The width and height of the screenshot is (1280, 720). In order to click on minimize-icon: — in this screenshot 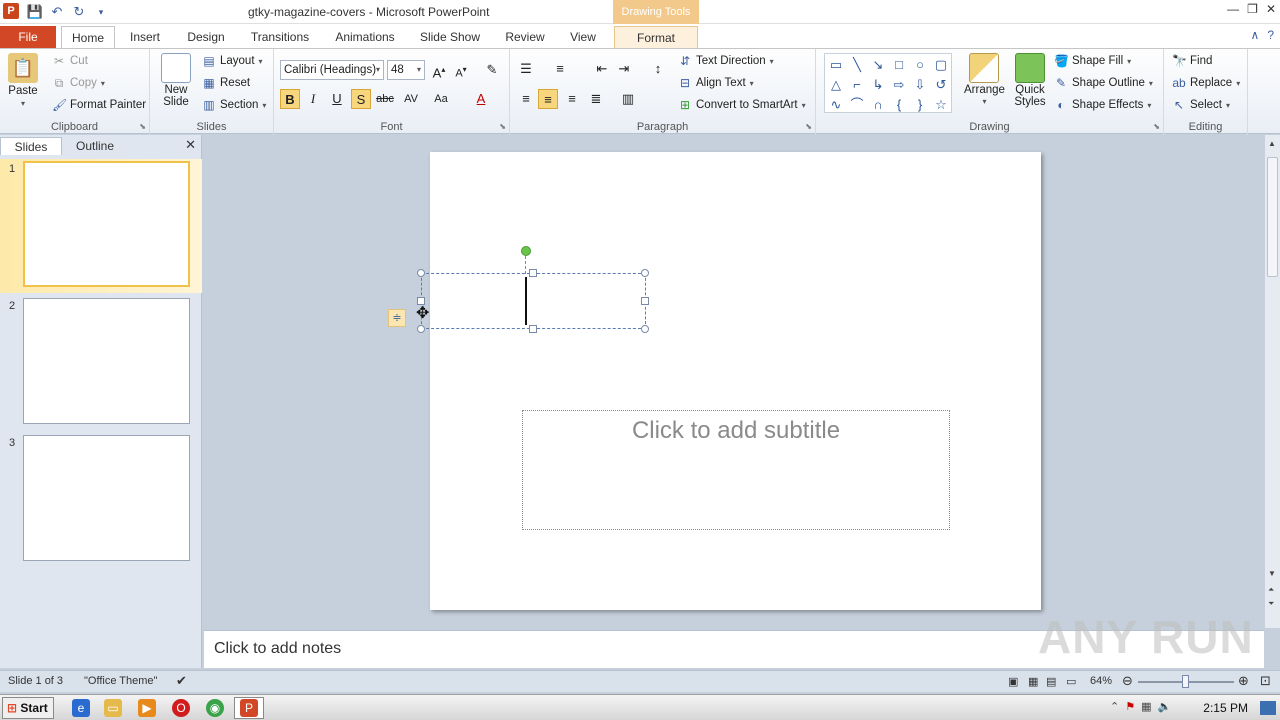, I will do `click(1233, 9)`.